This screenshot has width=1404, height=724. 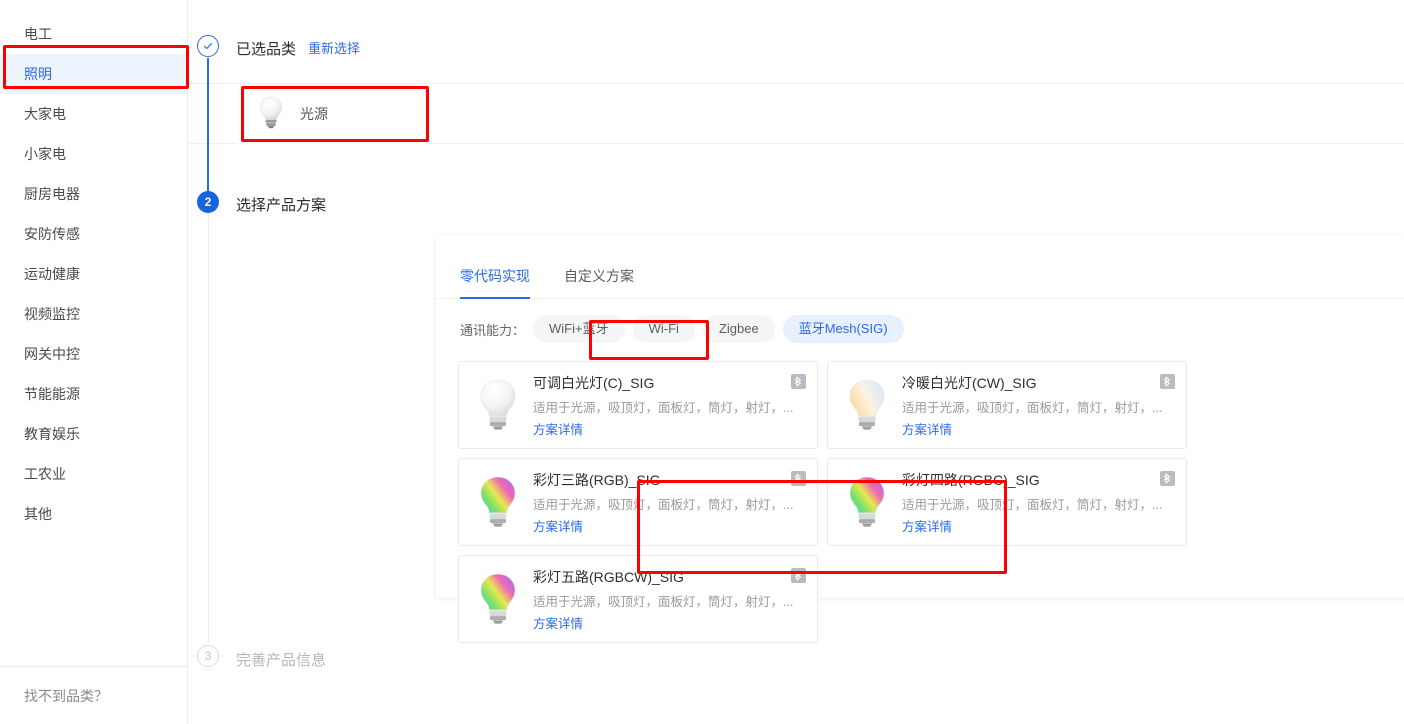 I want to click on step-1-title-row: 已选品类 重新选择, so click(x=298, y=48).